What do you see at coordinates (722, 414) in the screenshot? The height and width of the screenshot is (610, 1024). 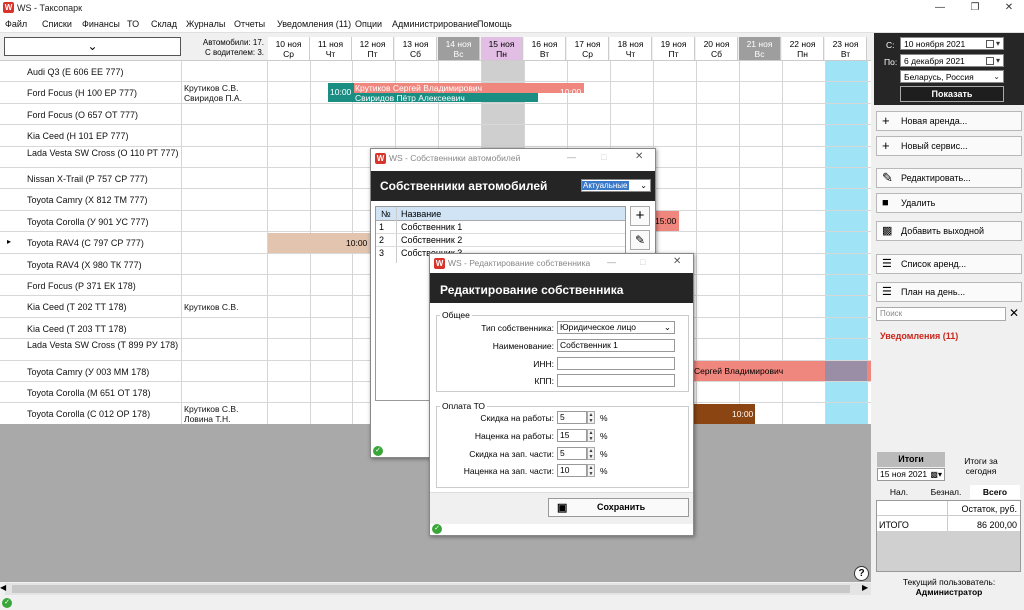 I see `rental-bar-corolla2: 10:00` at bounding box center [722, 414].